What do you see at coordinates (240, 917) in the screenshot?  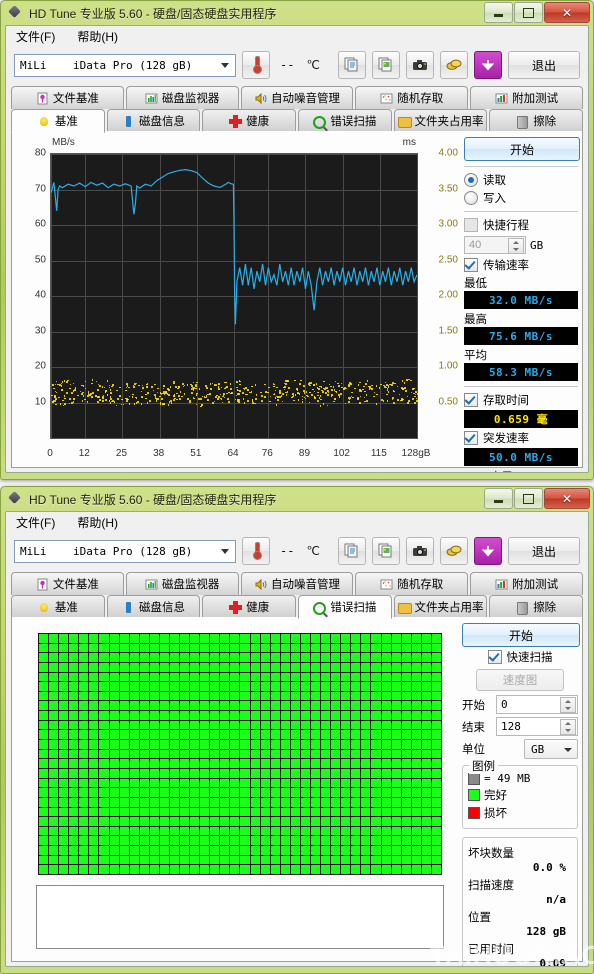 I see `log-textbox` at bounding box center [240, 917].